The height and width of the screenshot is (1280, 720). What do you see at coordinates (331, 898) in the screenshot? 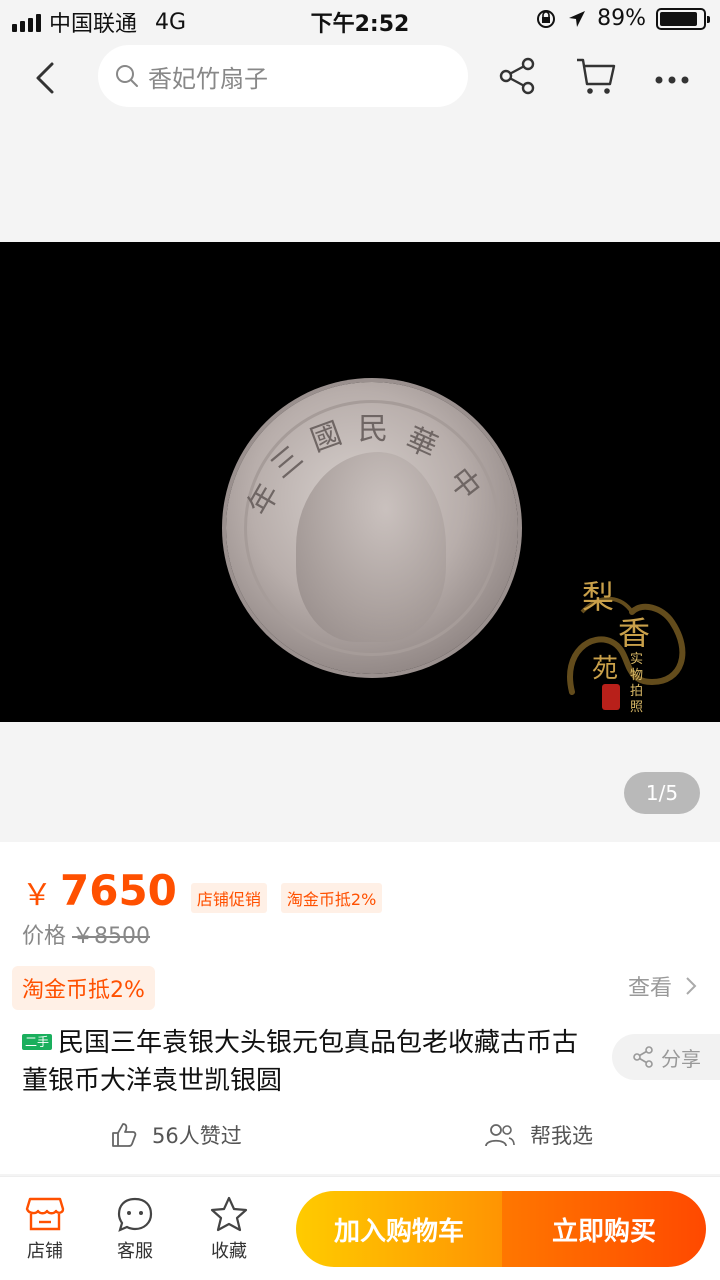
I see `coin-discount-tag: 淘金币抵2%` at bounding box center [331, 898].